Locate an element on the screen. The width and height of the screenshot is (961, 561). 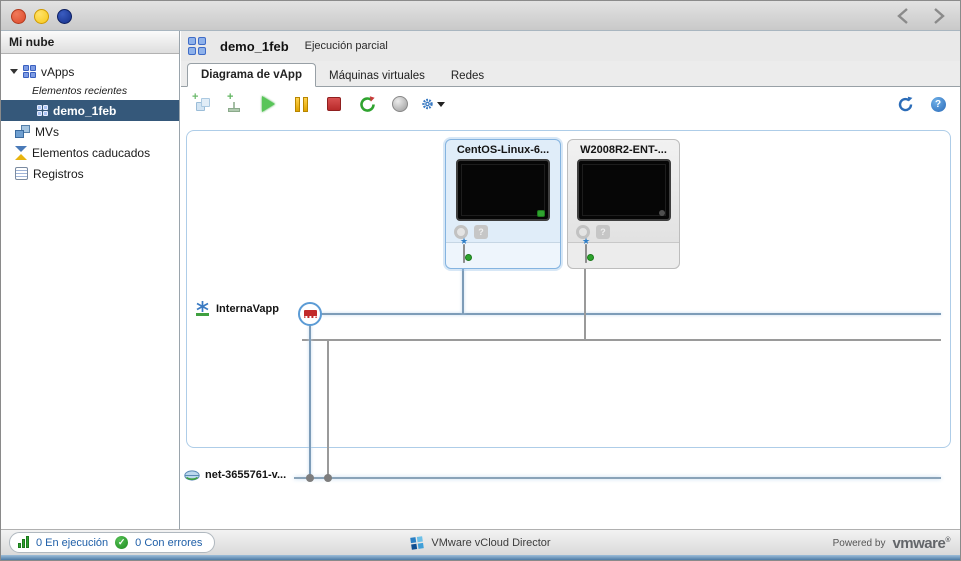
actions-gear-button is located at coordinates (433, 104).